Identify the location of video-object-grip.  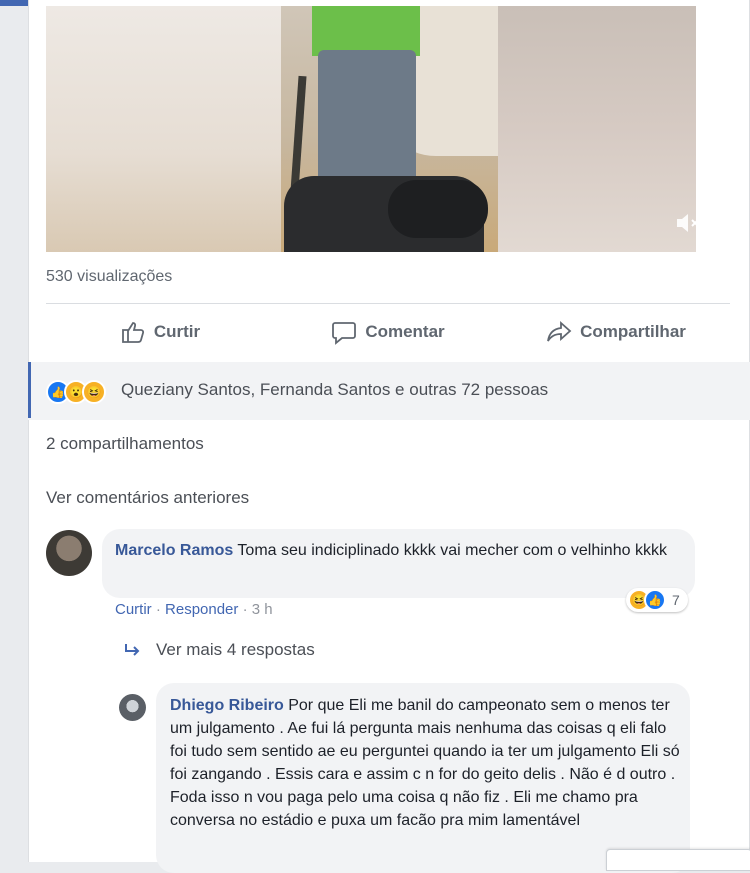
(438, 209).